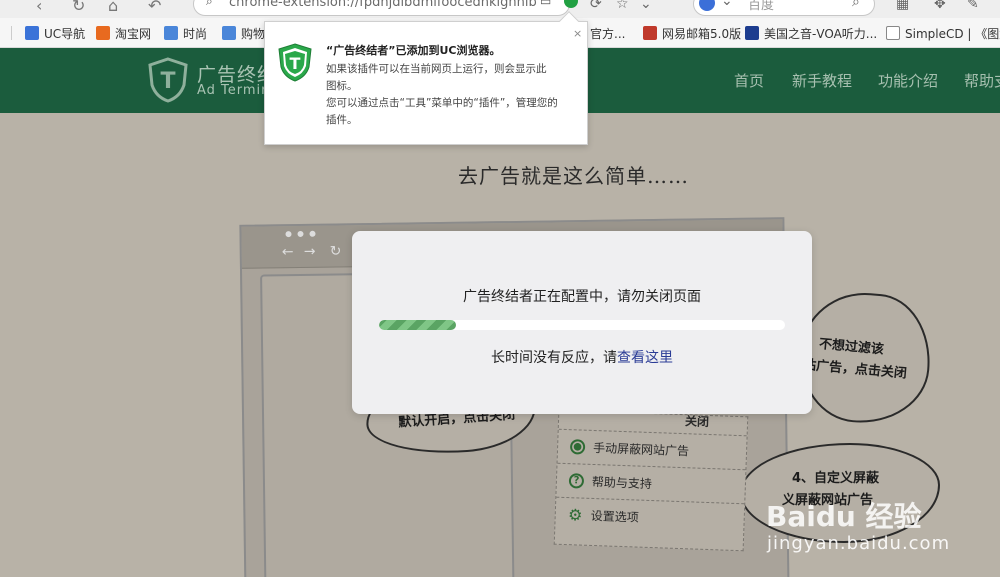  What do you see at coordinates (113, 8) in the screenshot?
I see `home-icon: ⌂` at bounding box center [113, 8].